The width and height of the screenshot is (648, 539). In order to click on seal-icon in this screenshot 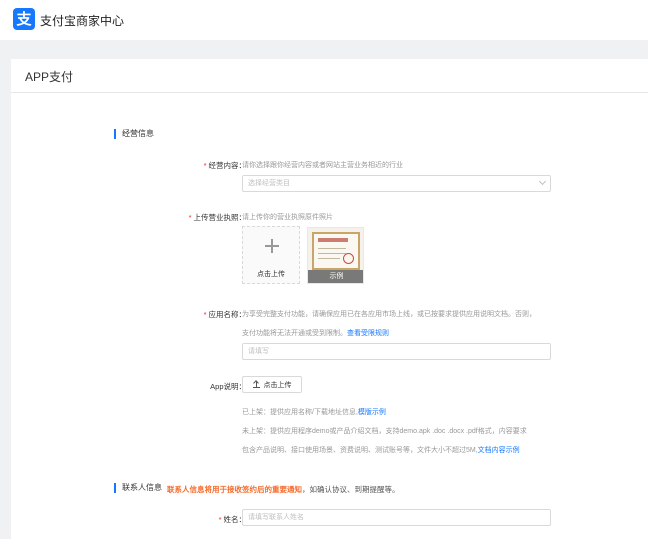, I will do `click(348, 258)`.